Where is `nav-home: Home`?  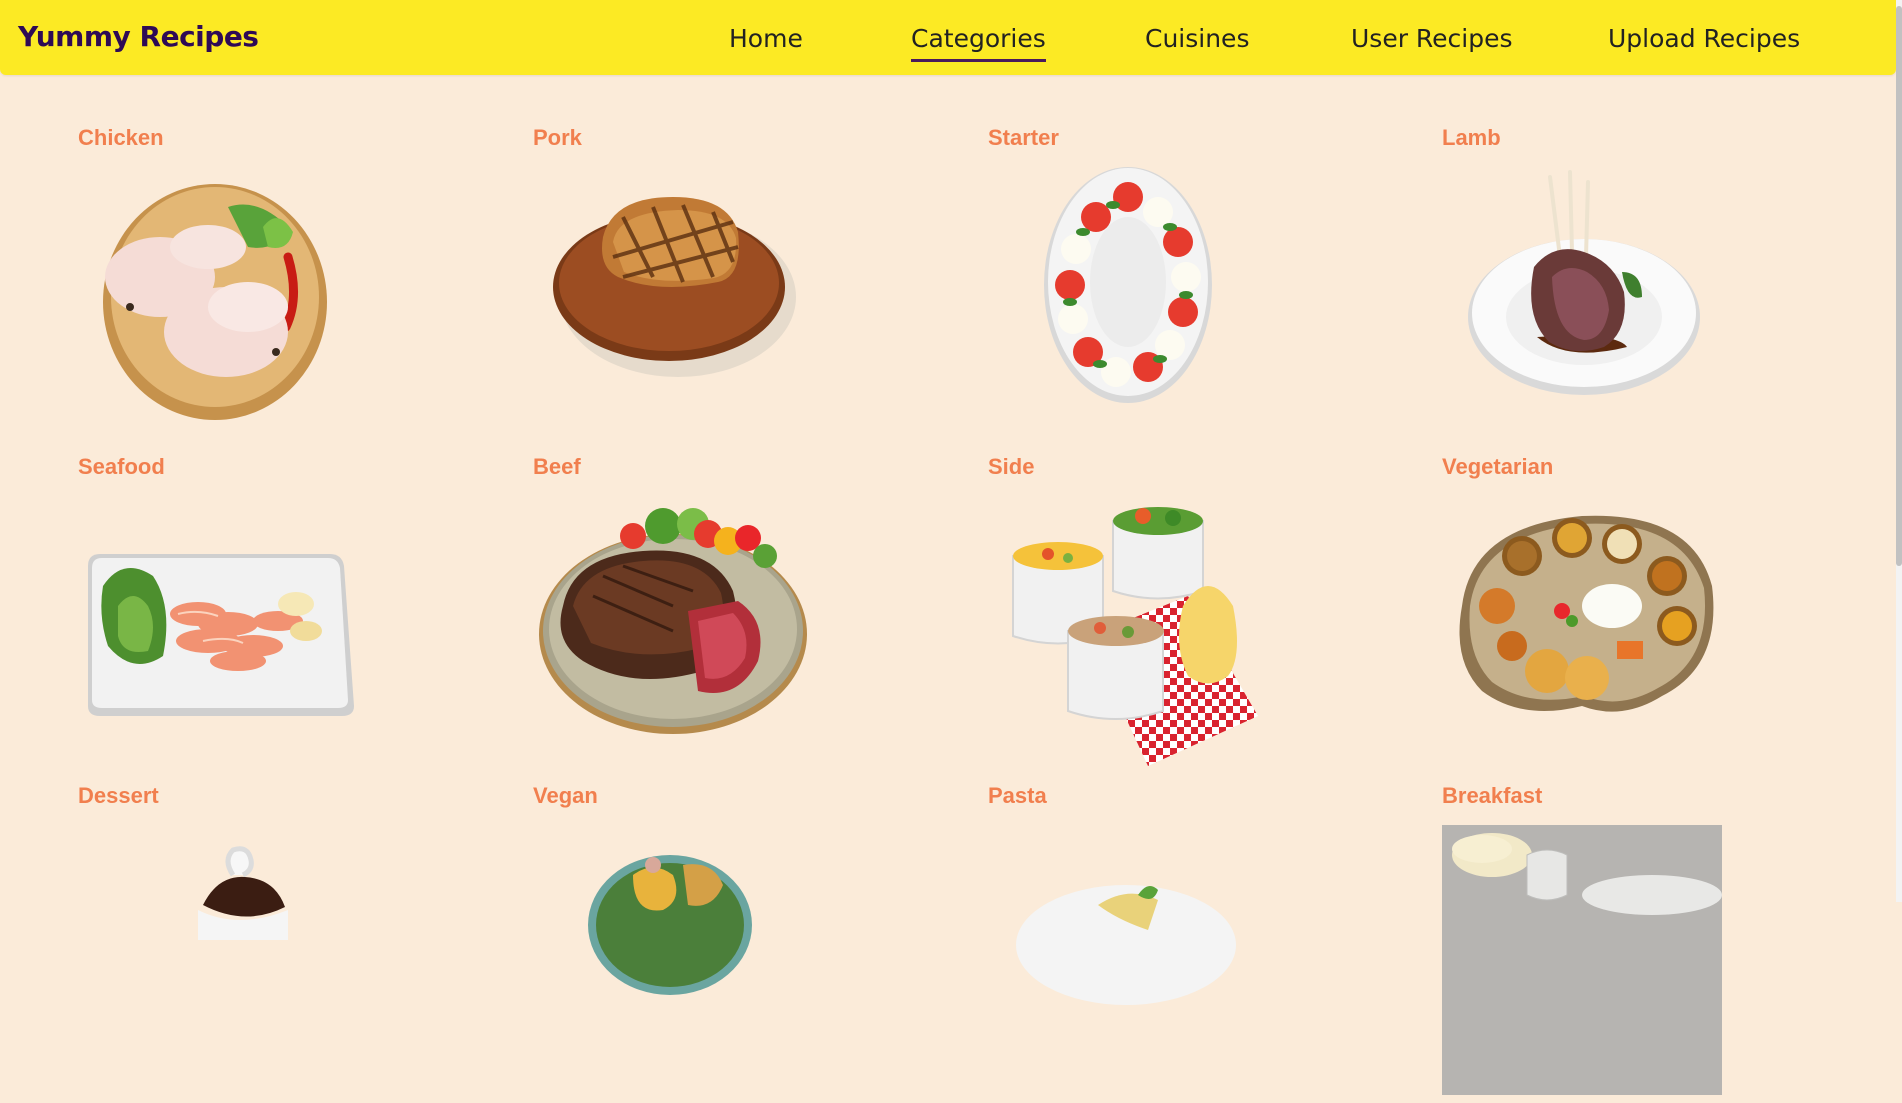
nav-home: Home is located at coordinates (766, 38).